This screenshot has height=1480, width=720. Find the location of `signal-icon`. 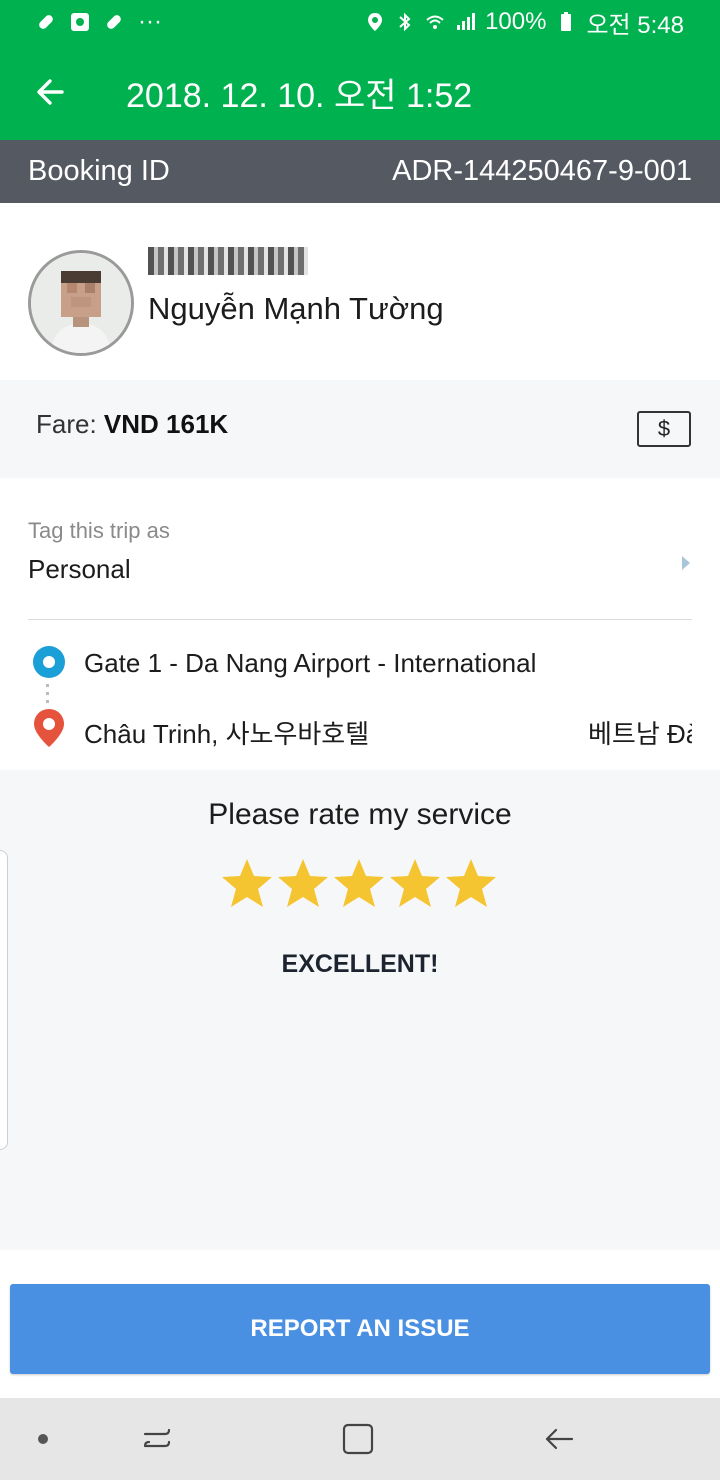

signal-icon is located at coordinates (466, 21).